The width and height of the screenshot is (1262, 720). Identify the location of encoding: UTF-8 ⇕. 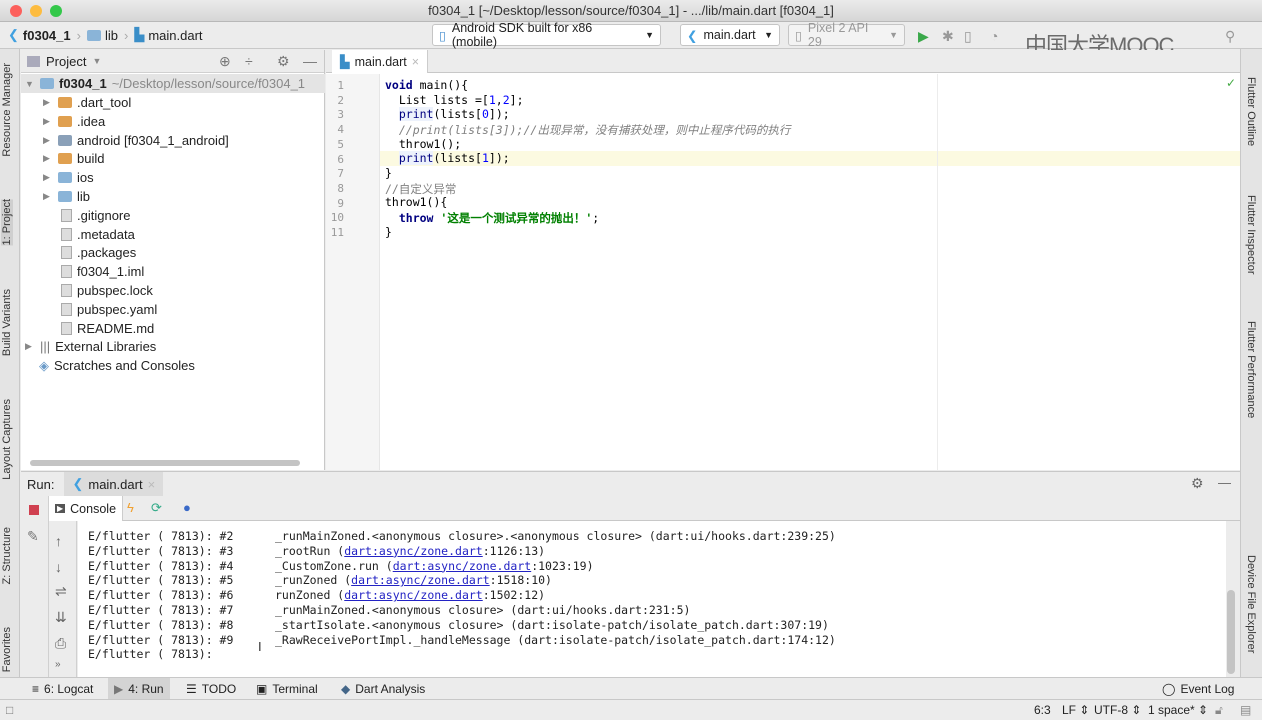
(1117, 710).